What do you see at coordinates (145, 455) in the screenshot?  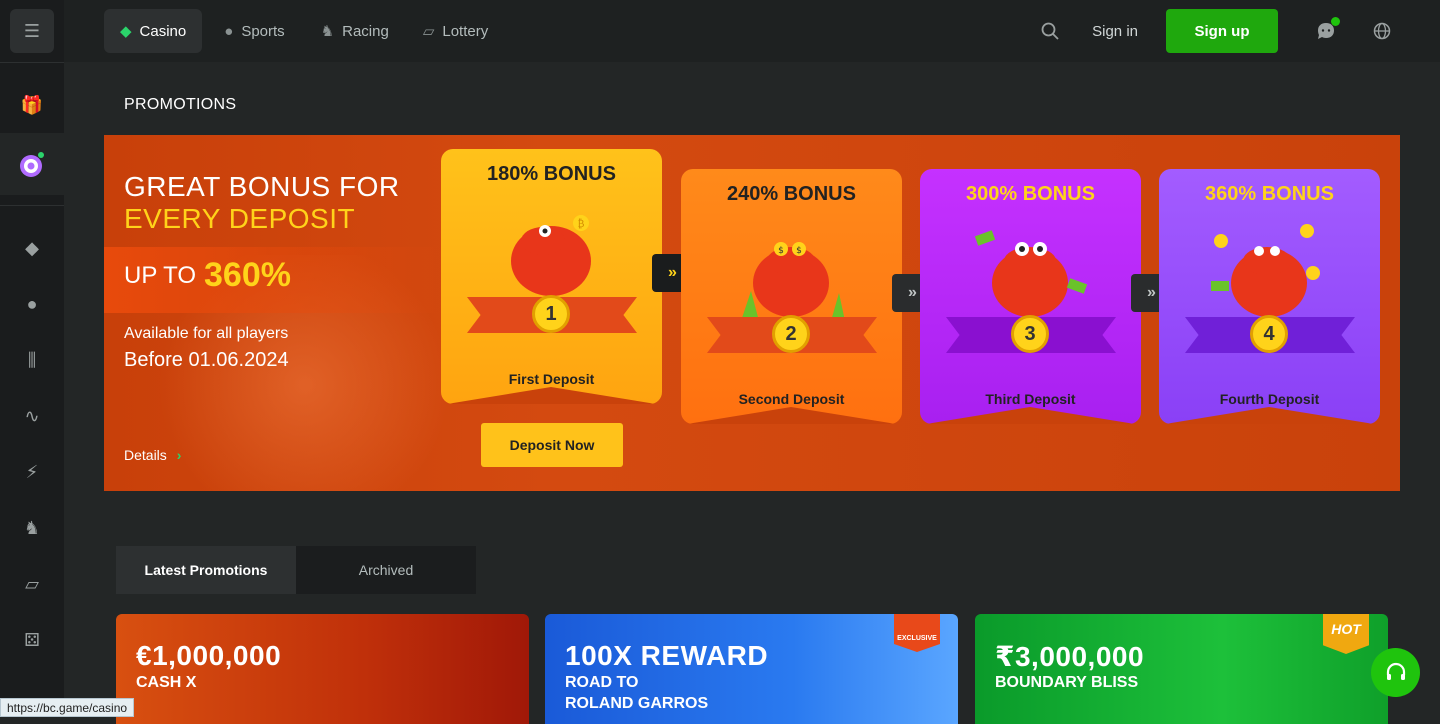 I see `details-label: Details` at bounding box center [145, 455].